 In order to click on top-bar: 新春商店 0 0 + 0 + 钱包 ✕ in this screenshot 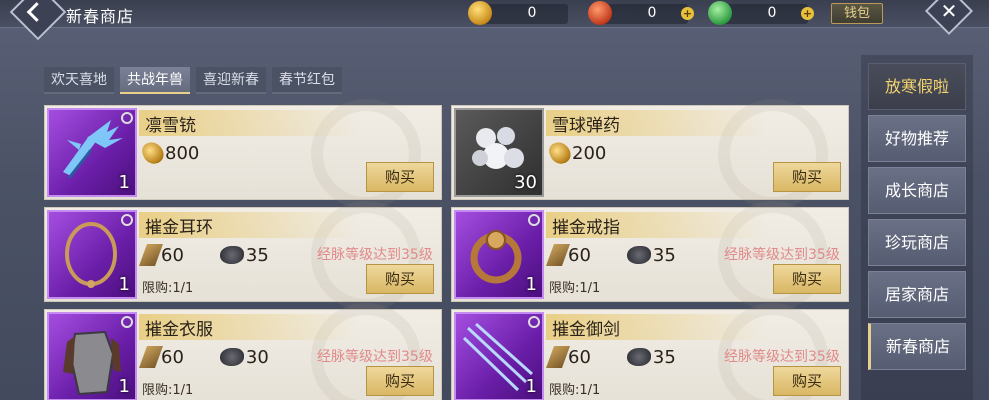, I will do `click(494, 20)`.